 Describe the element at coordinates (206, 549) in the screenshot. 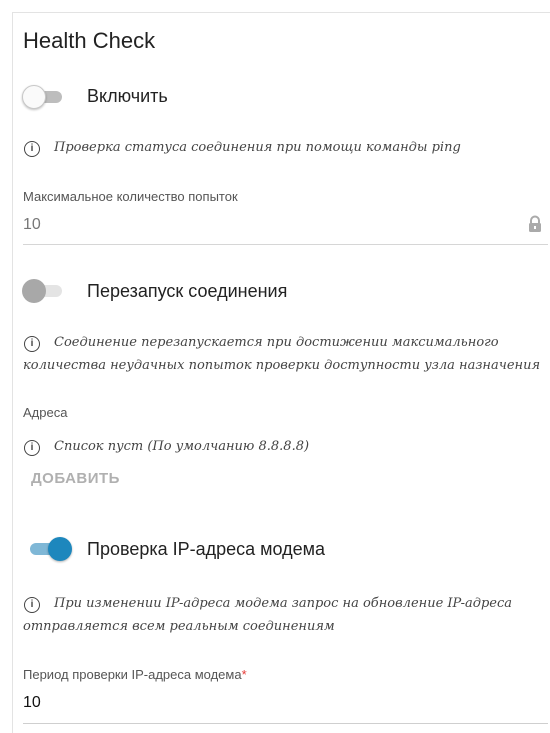

I see `modem-ip-check-label: Проверка IP-адреса модема` at that location.